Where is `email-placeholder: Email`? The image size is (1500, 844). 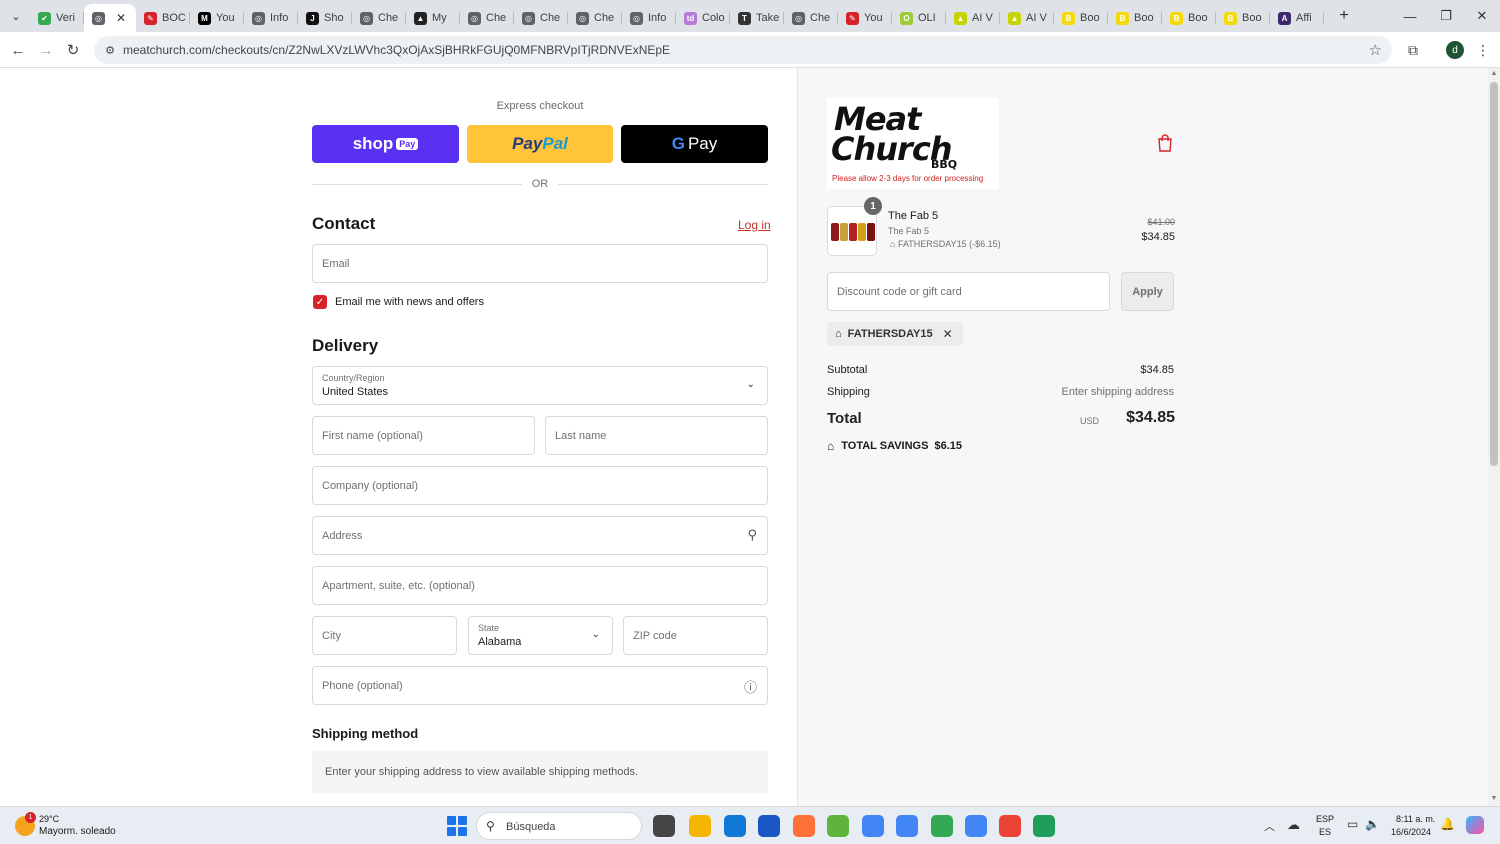
email-placeholder: Email is located at coordinates (336, 264).